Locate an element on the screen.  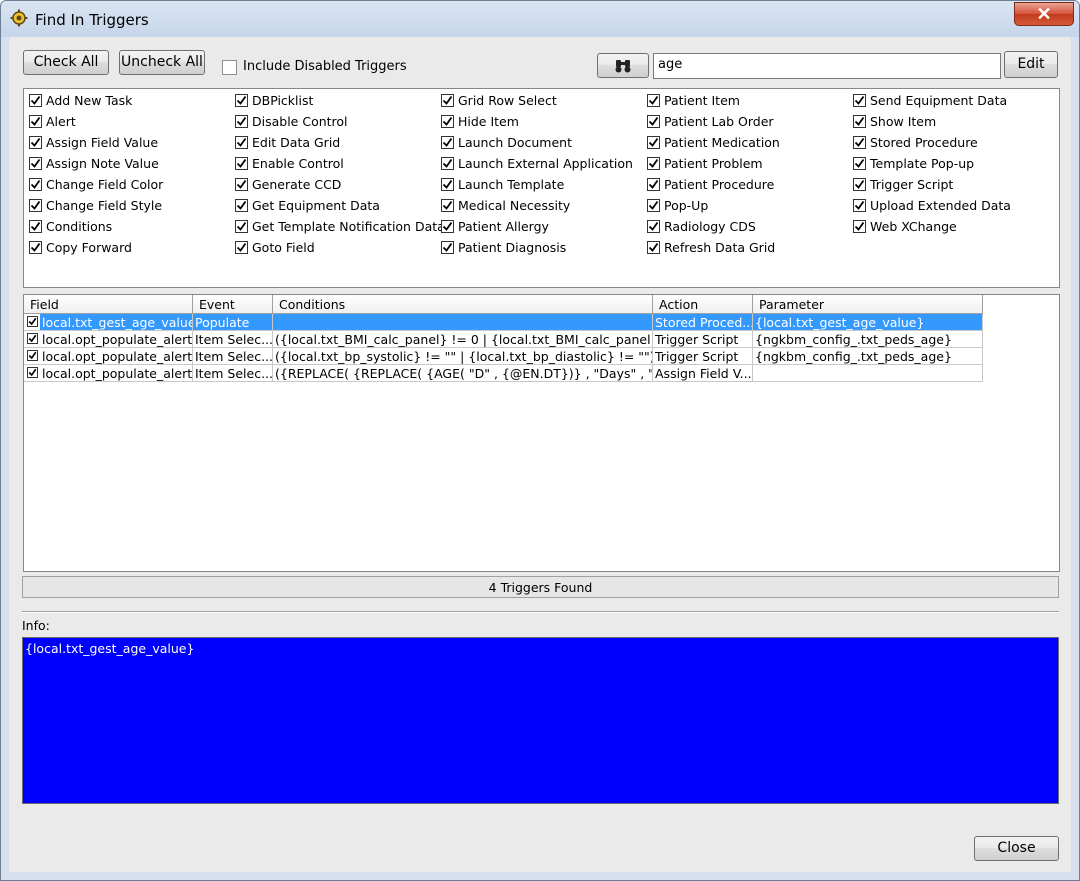
checkbox-get-template-notification-data is located at coordinates (241, 226).